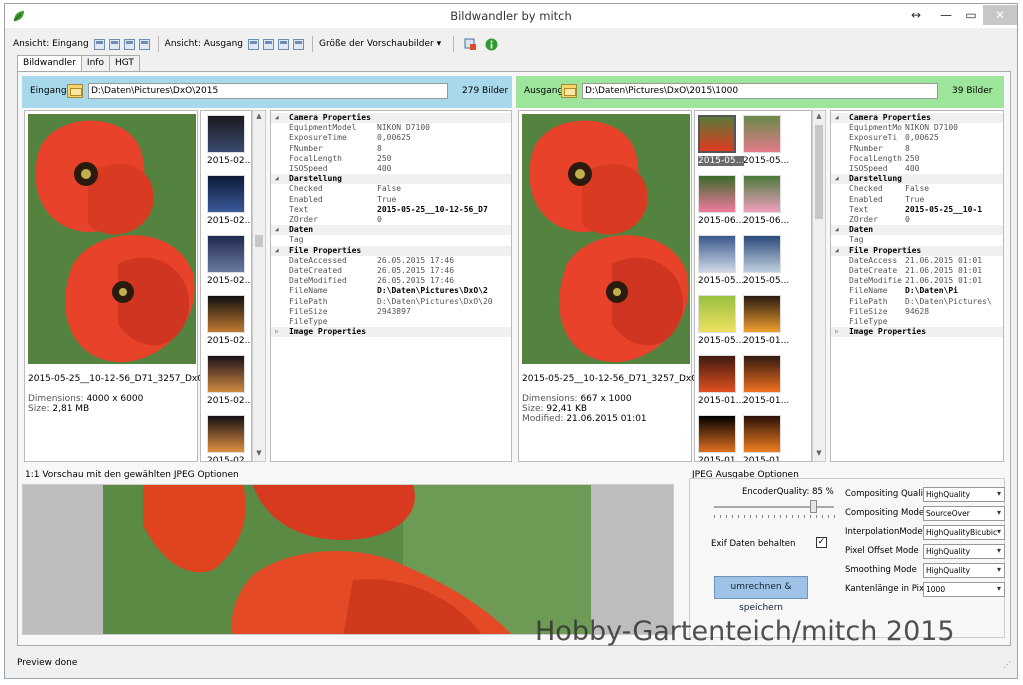 This screenshot has height=685, width=1023. What do you see at coordinates (491, 44) in the screenshot?
I see `info-icon` at bounding box center [491, 44].